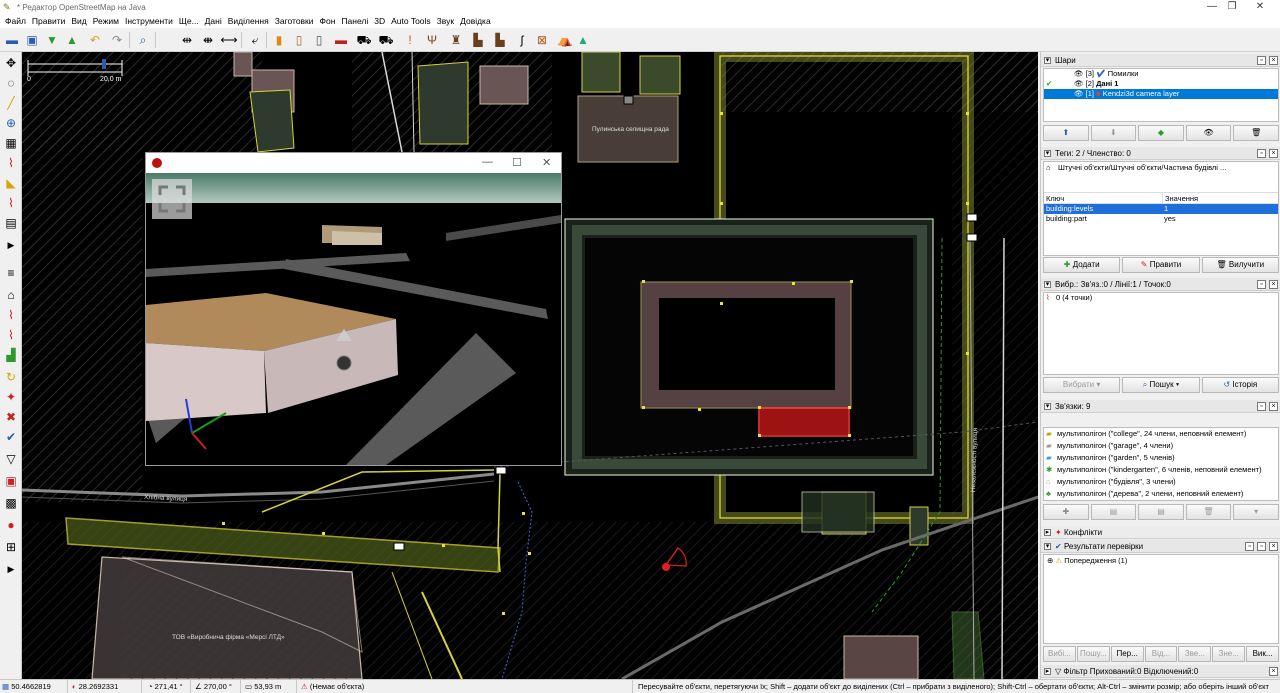  I want to click on notes-toggle-icon: ▣, so click(11, 481).